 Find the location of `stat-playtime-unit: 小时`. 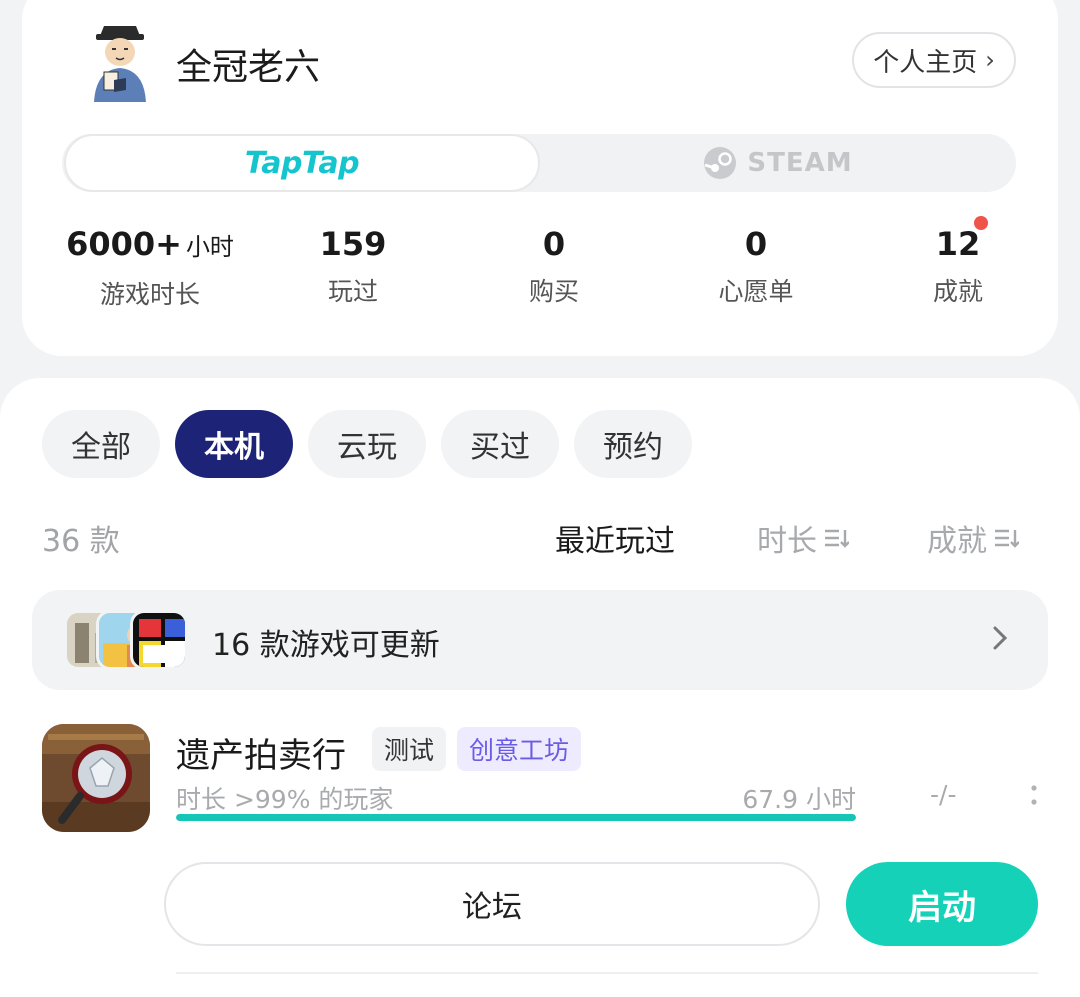

stat-playtime-unit: 小时 is located at coordinates (209, 247).